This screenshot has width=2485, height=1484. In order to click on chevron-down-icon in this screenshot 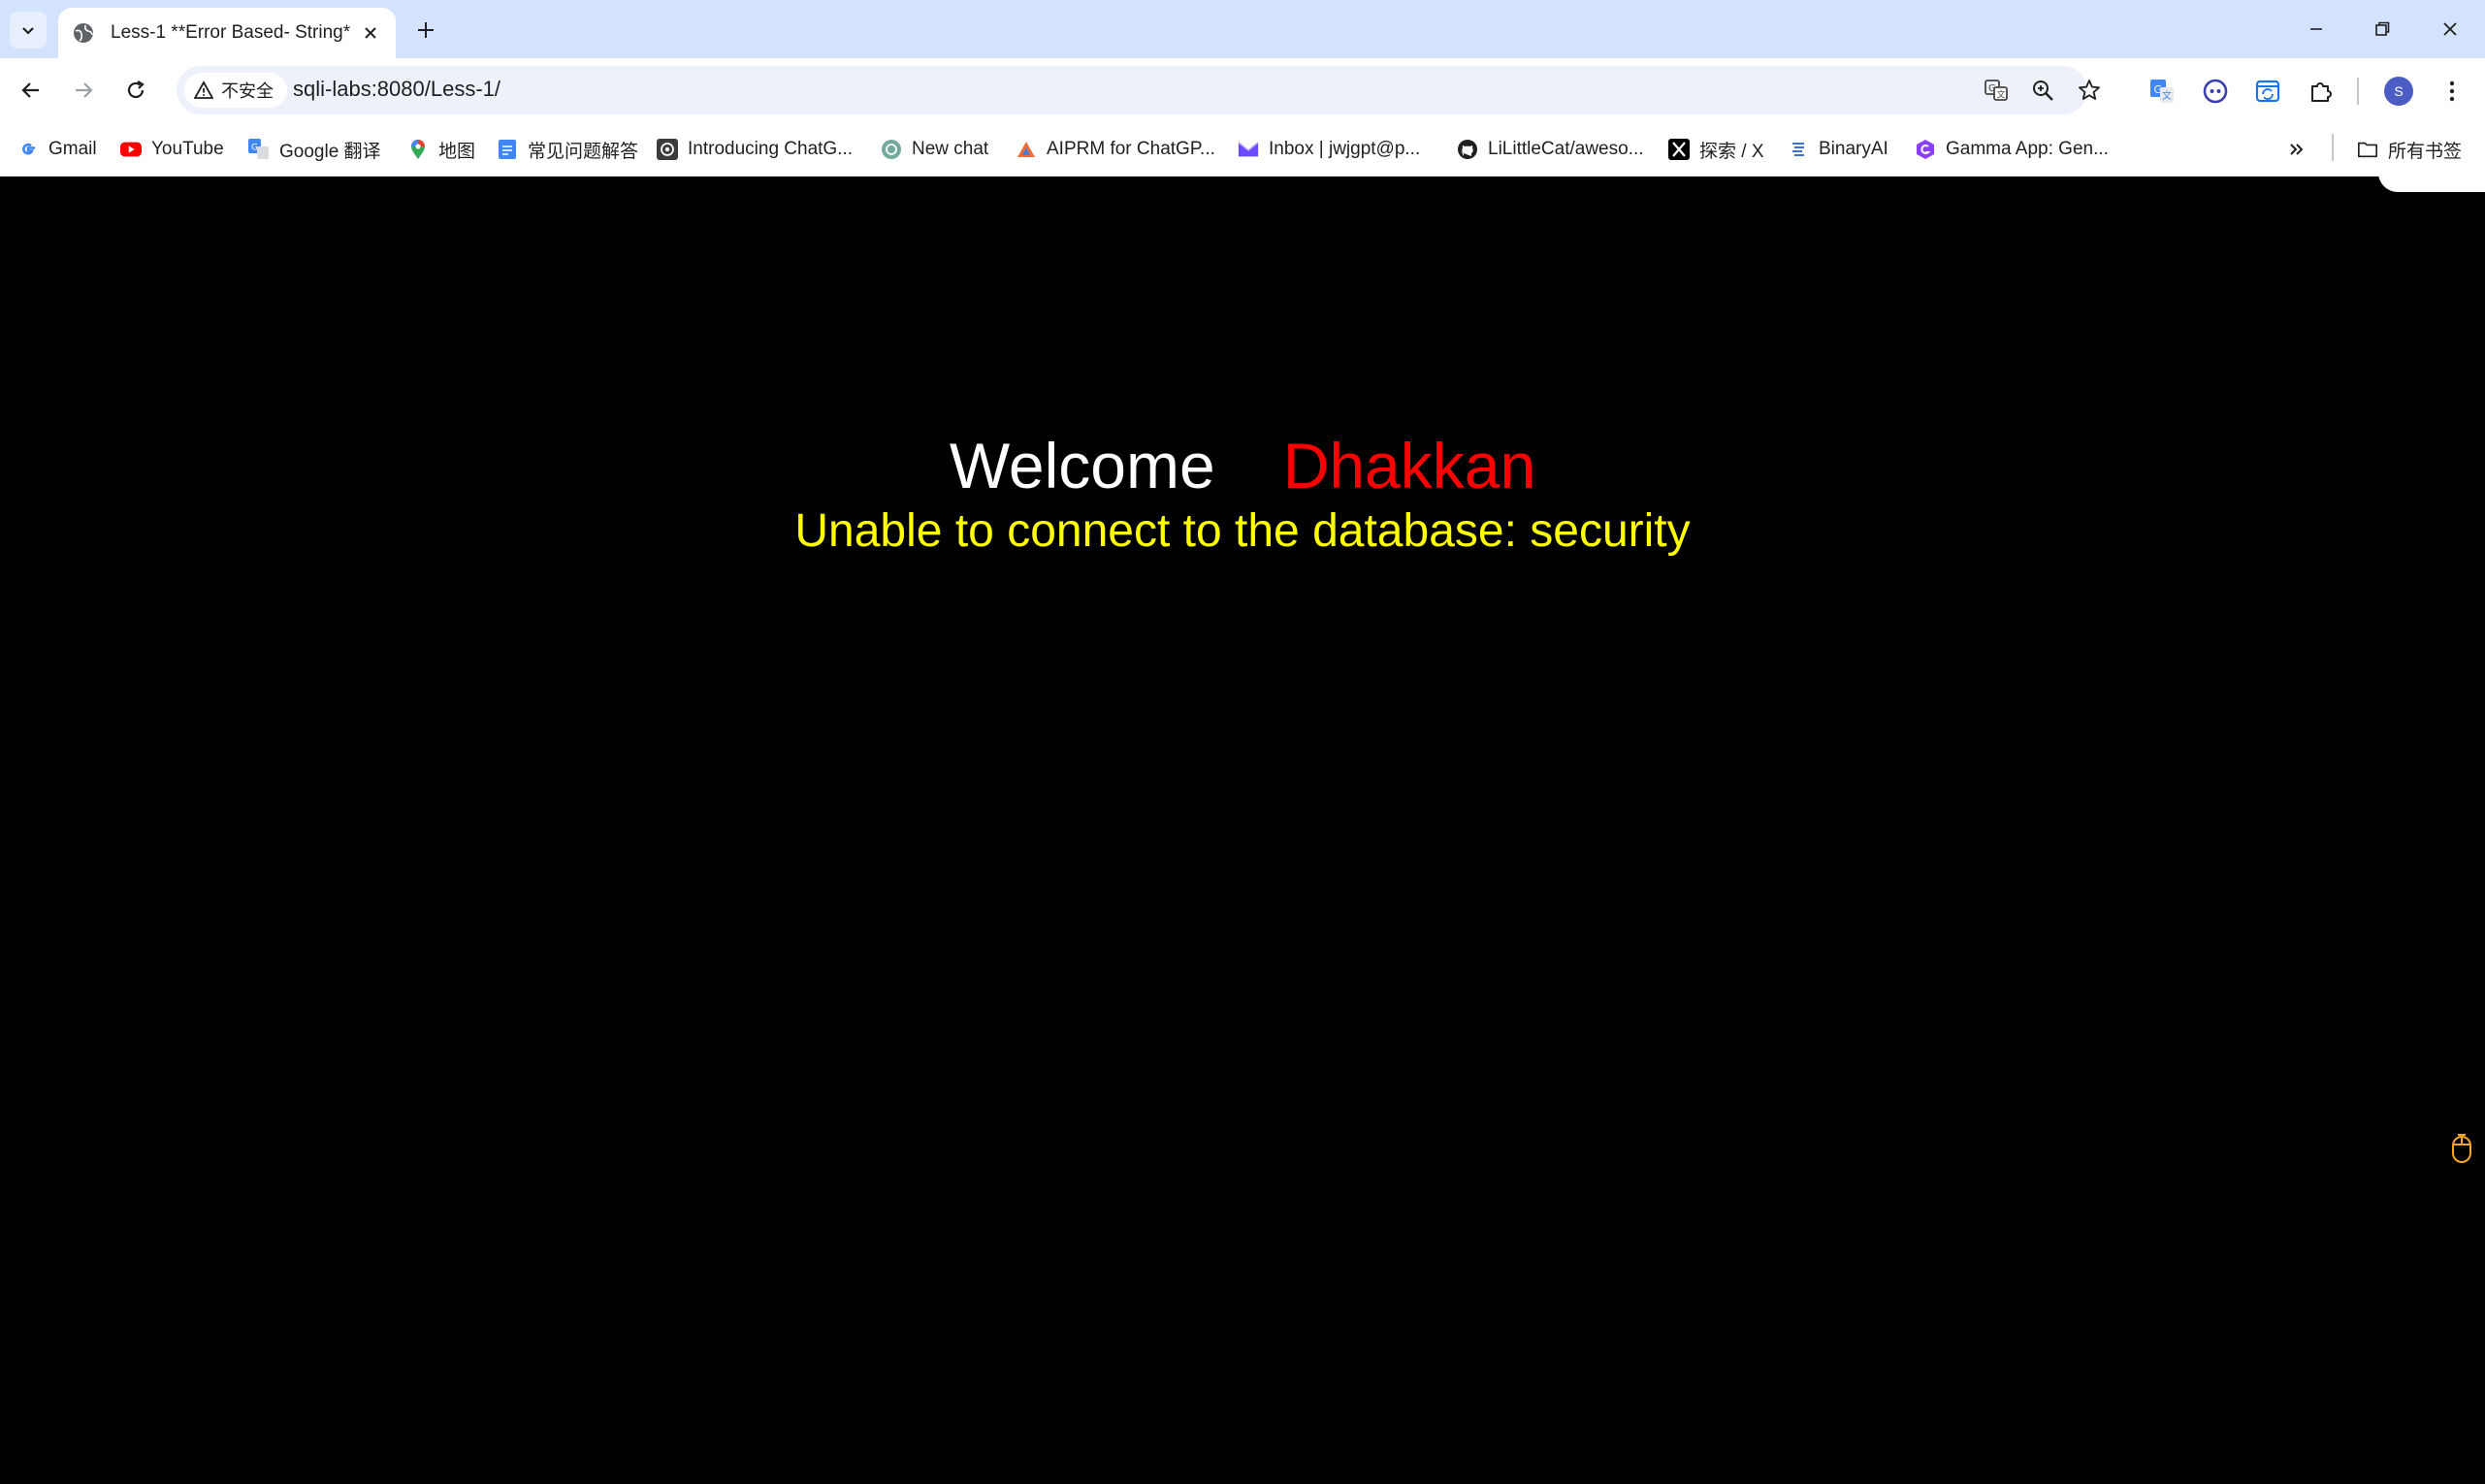, I will do `click(28, 31)`.